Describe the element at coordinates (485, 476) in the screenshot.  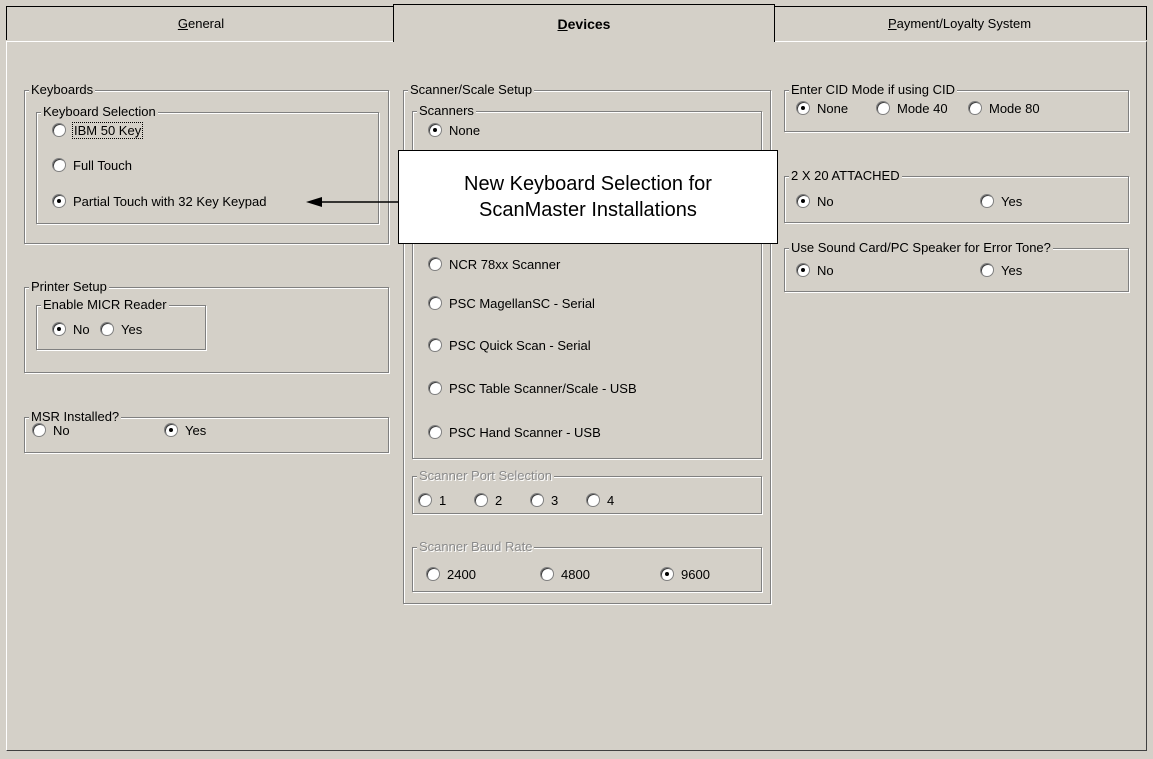
I see `scanner-port-selection-title: Scanner Port Selection` at that location.